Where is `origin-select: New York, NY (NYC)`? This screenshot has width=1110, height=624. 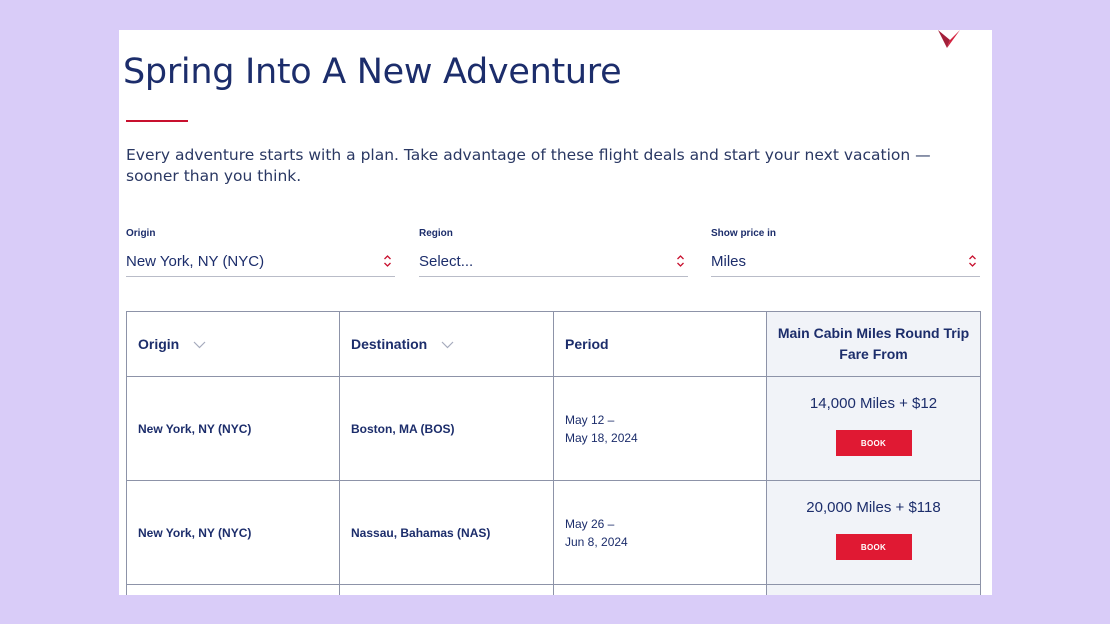
origin-select: New York, NY (NYC) is located at coordinates (260, 262).